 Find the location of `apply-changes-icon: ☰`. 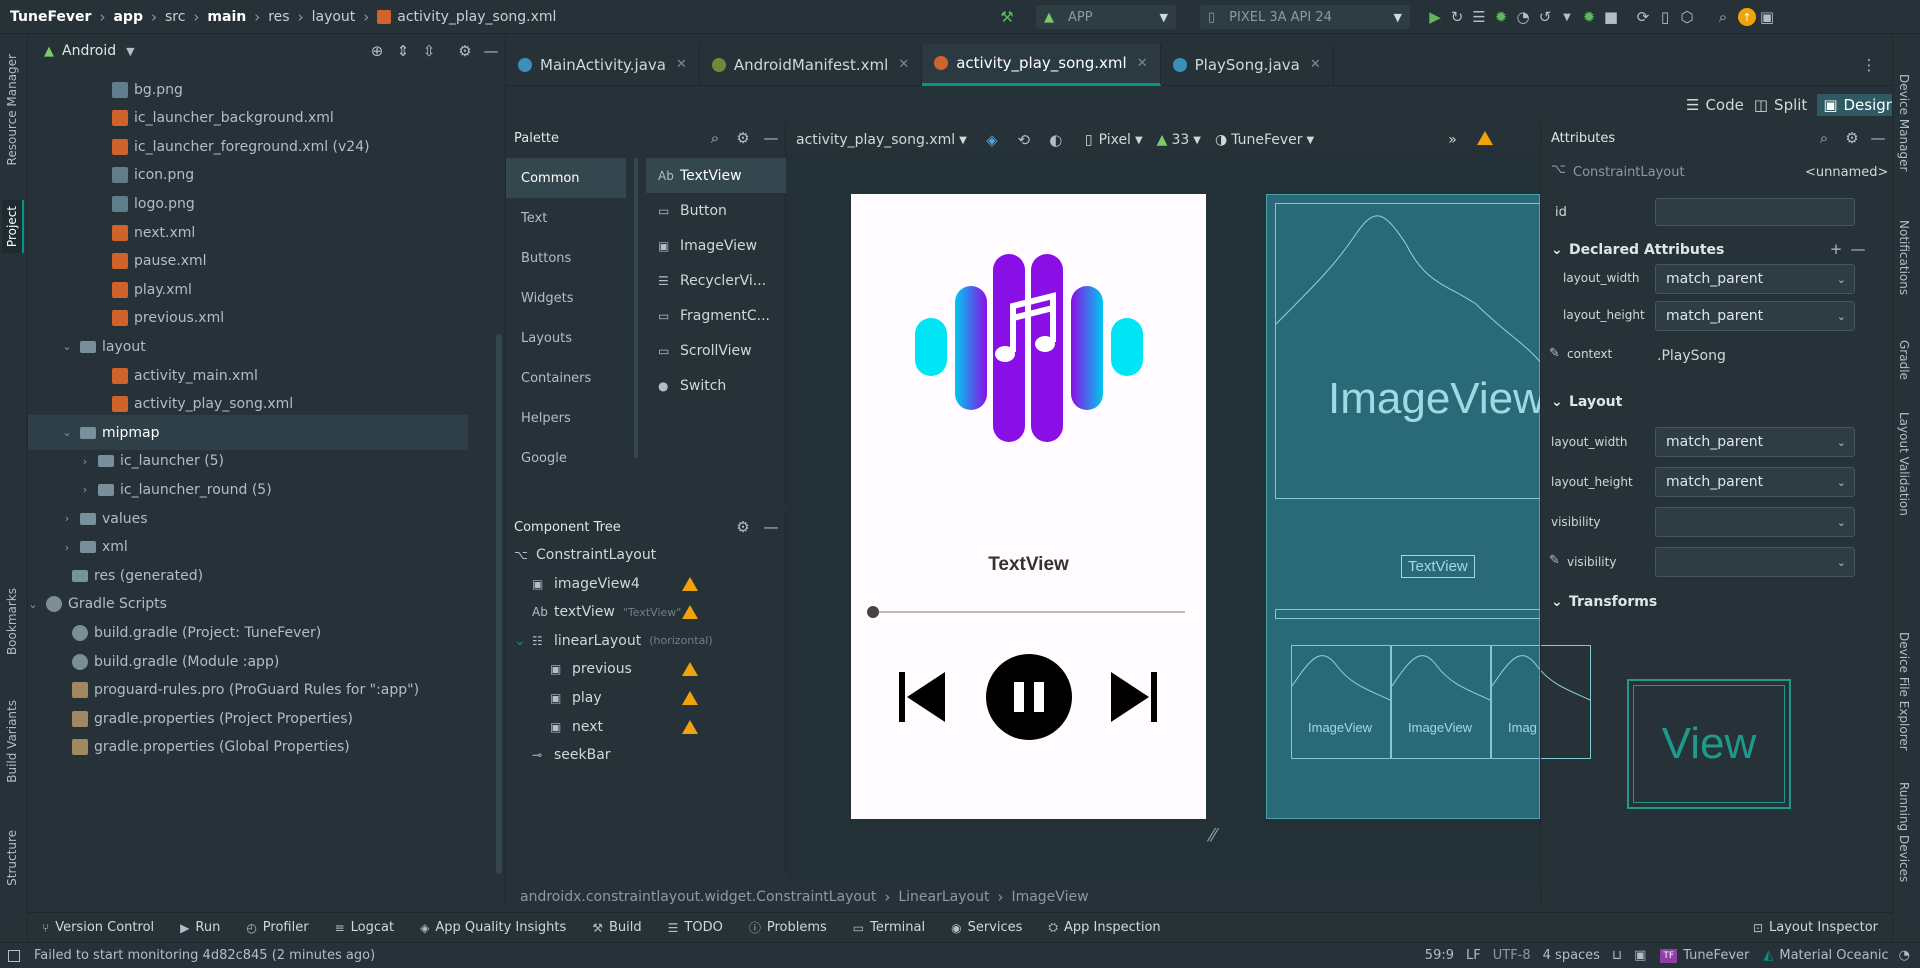

apply-changes-icon: ☰ is located at coordinates (1479, 17).